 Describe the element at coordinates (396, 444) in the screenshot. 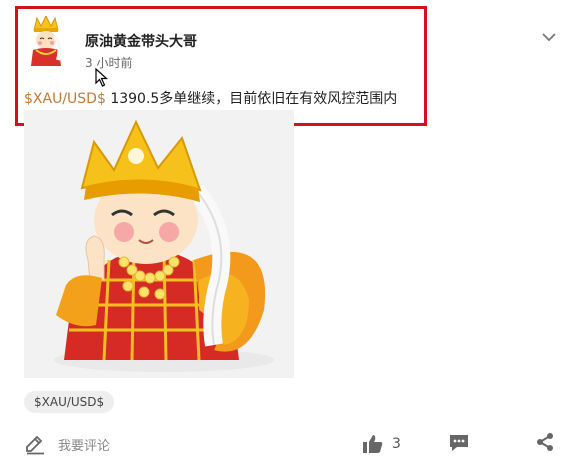

I see `like-count: 3` at that location.